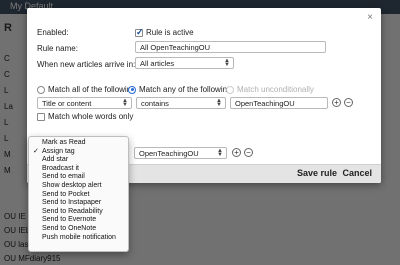 The image size is (400, 265). What do you see at coordinates (236, 152) in the screenshot?
I see `add-action-icon: +` at bounding box center [236, 152].